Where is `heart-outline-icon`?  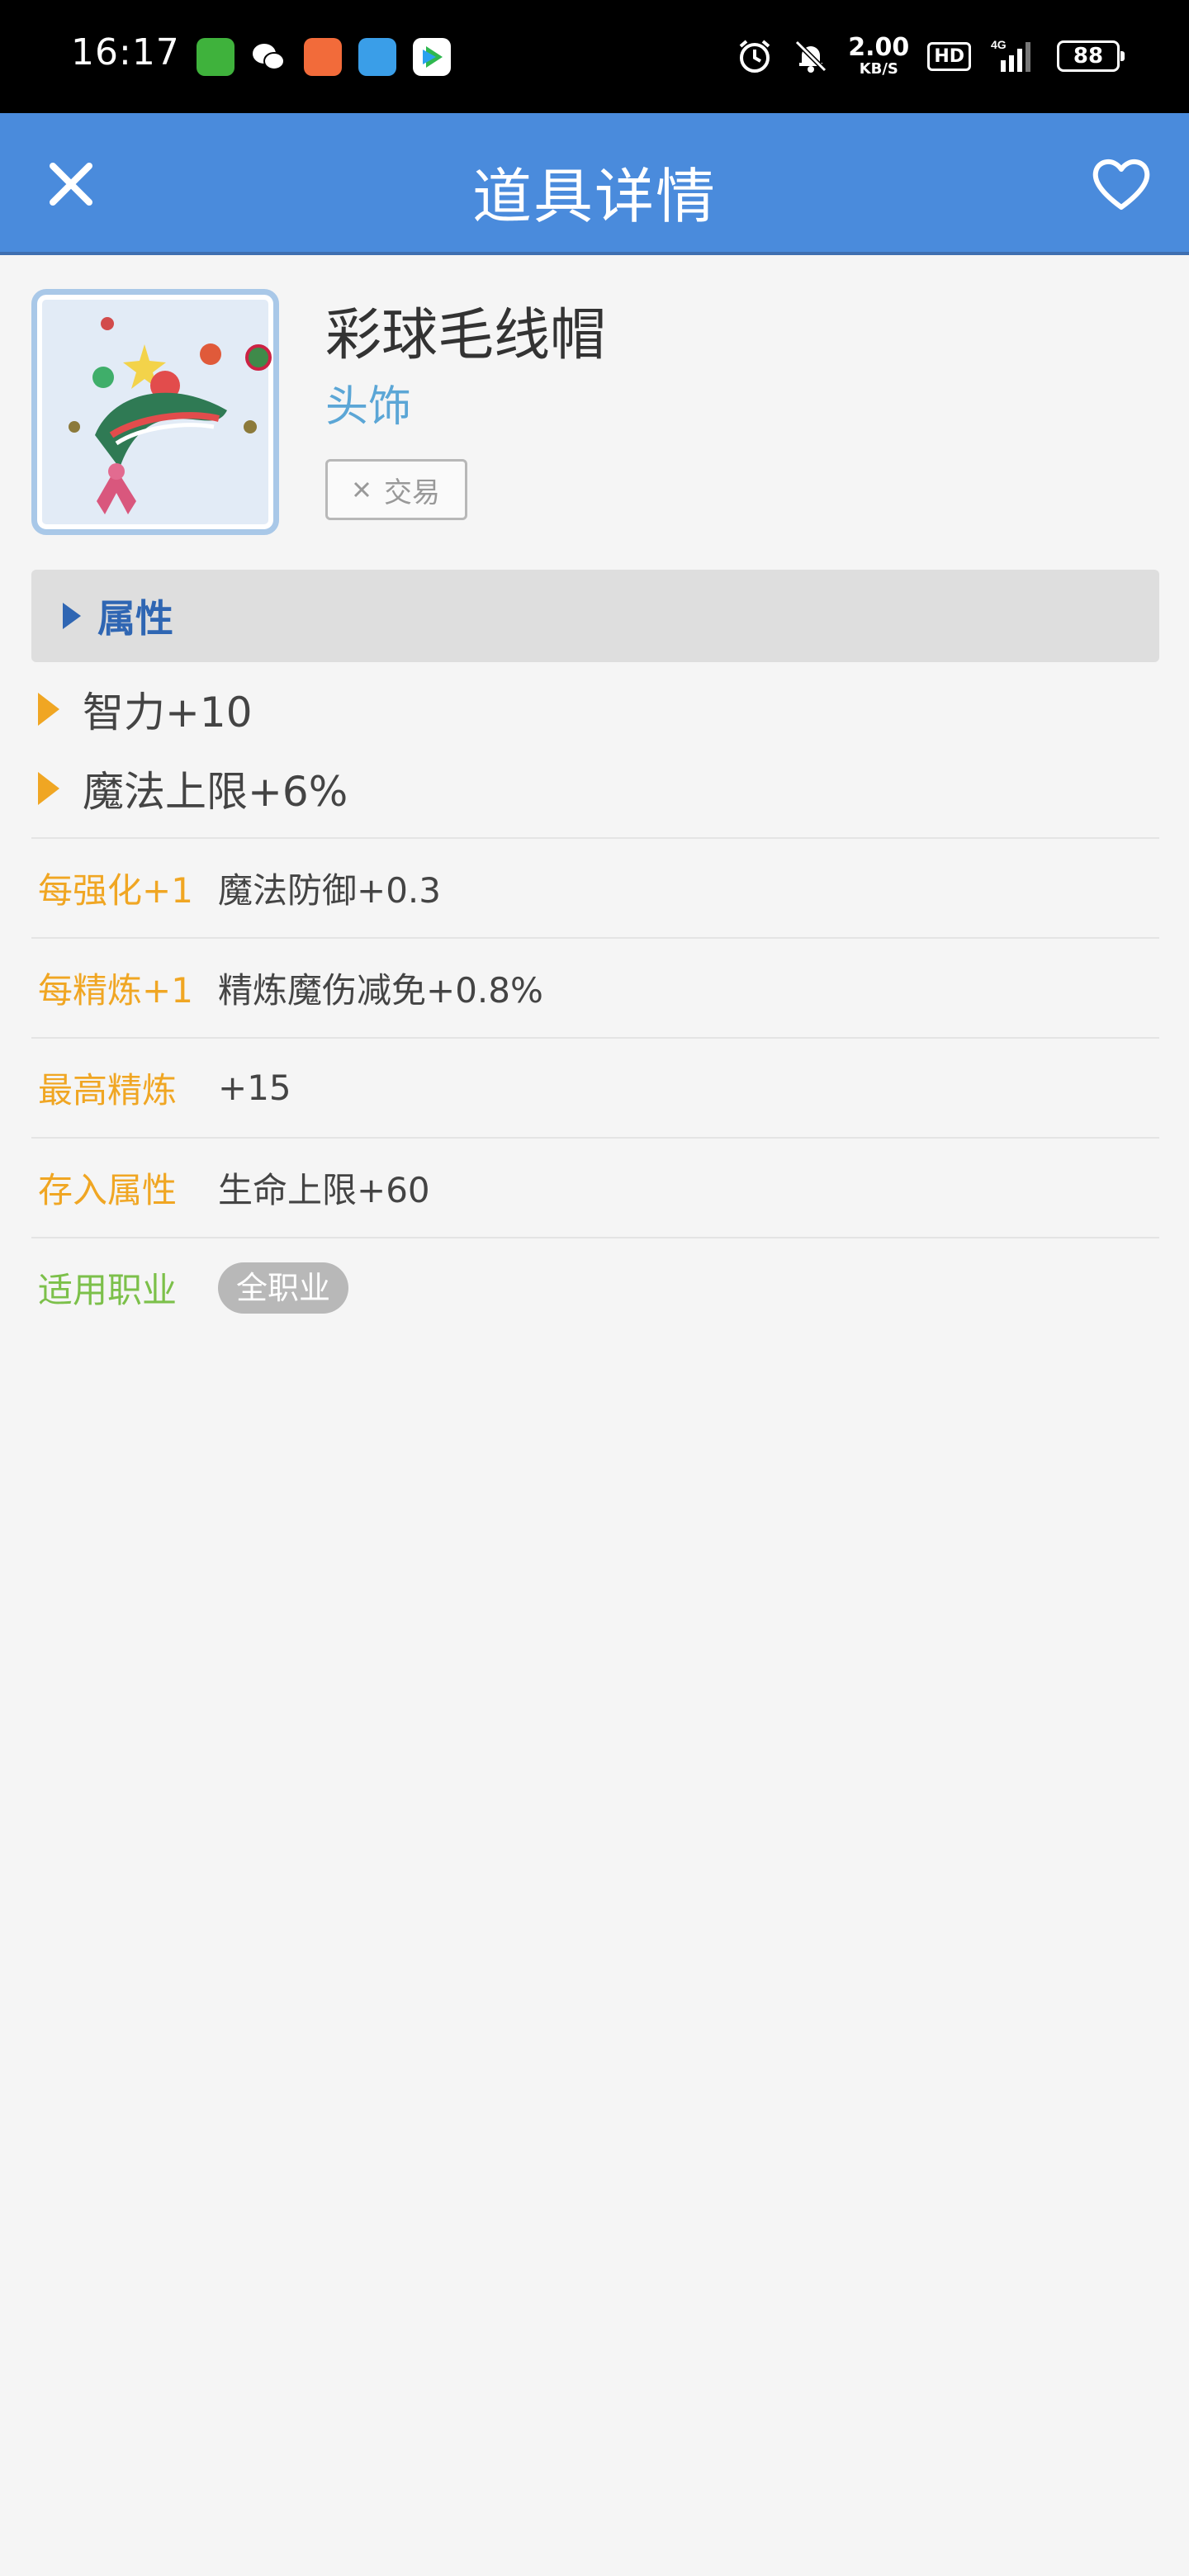 heart-outline-icon is located at coordinates (1121, 184).